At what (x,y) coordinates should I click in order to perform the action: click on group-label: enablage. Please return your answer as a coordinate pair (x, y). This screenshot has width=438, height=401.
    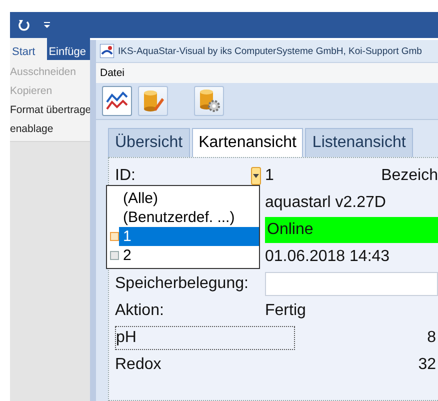
    Looking at the image, I should click on (32, 129).